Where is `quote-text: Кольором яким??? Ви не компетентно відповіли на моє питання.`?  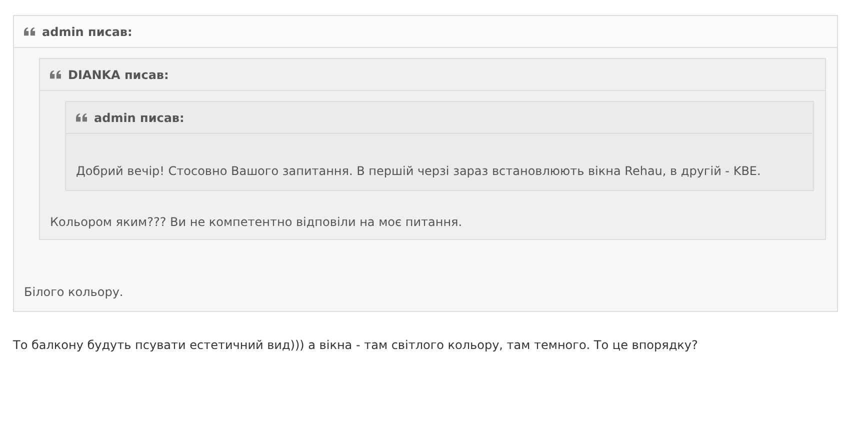
quote-text: Кольором яким??? Ви не компетентно відповіли на моє питання. is located at coordinates (257, 222).